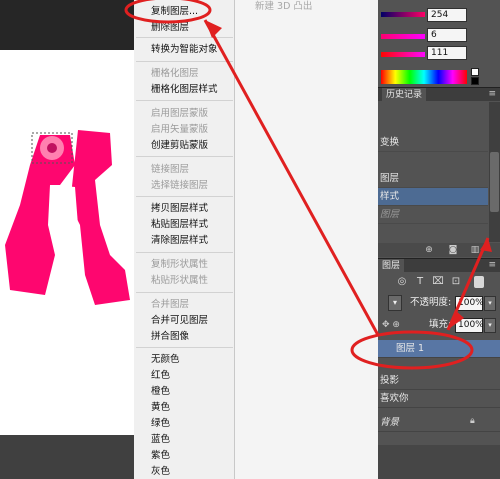 Image resolution: width=500 pixels, height=479 pixels. I want to click on type-filter-icon: T, so click(420, 282).